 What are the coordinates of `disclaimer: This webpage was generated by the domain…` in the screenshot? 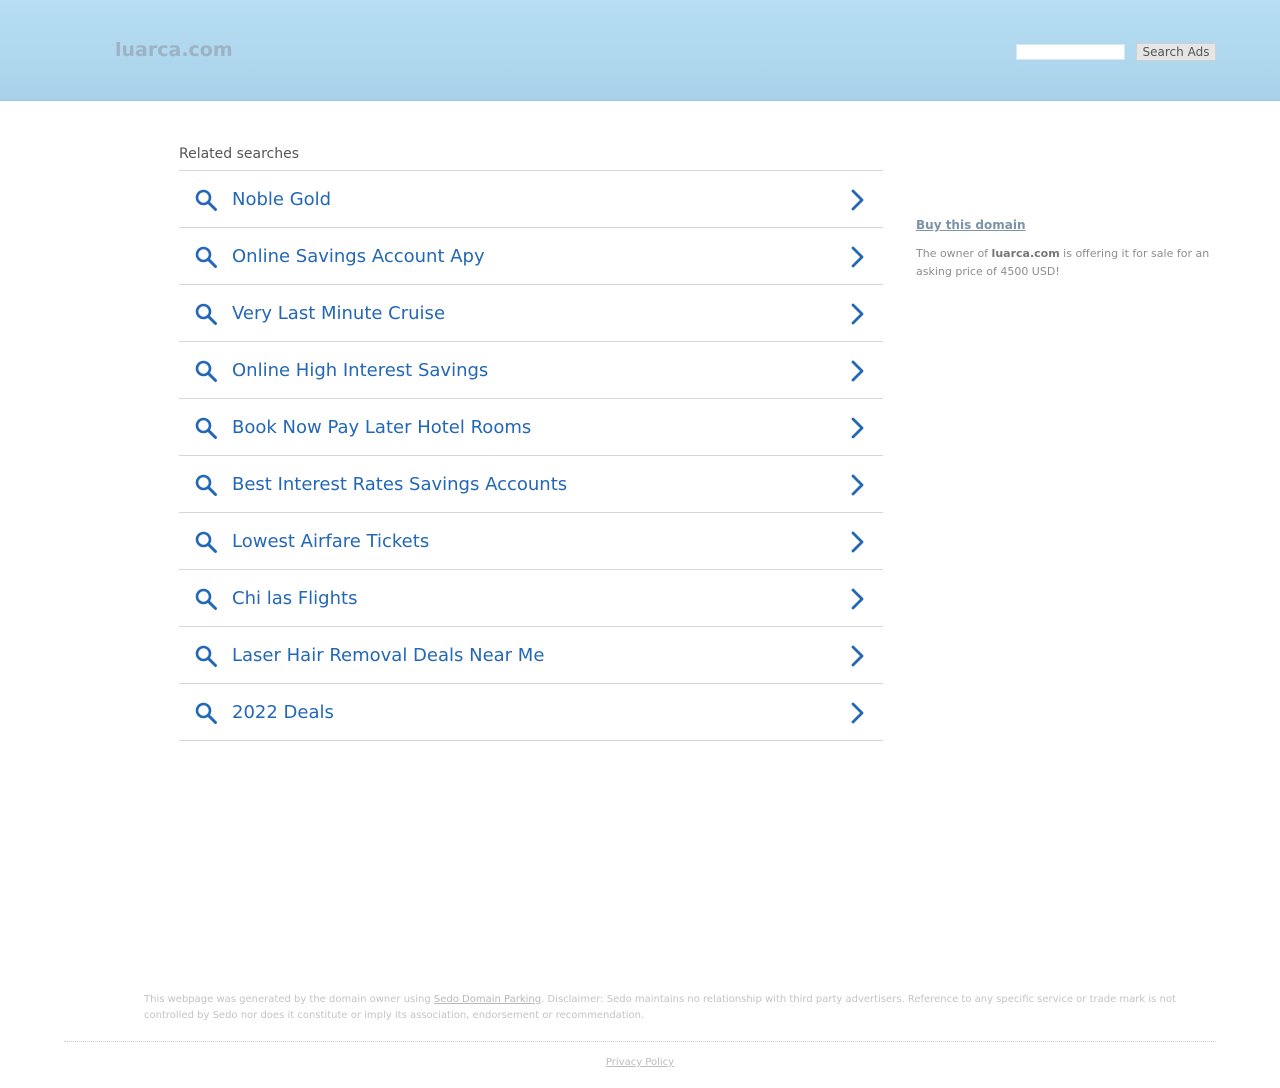 It's located at (664, 1008).